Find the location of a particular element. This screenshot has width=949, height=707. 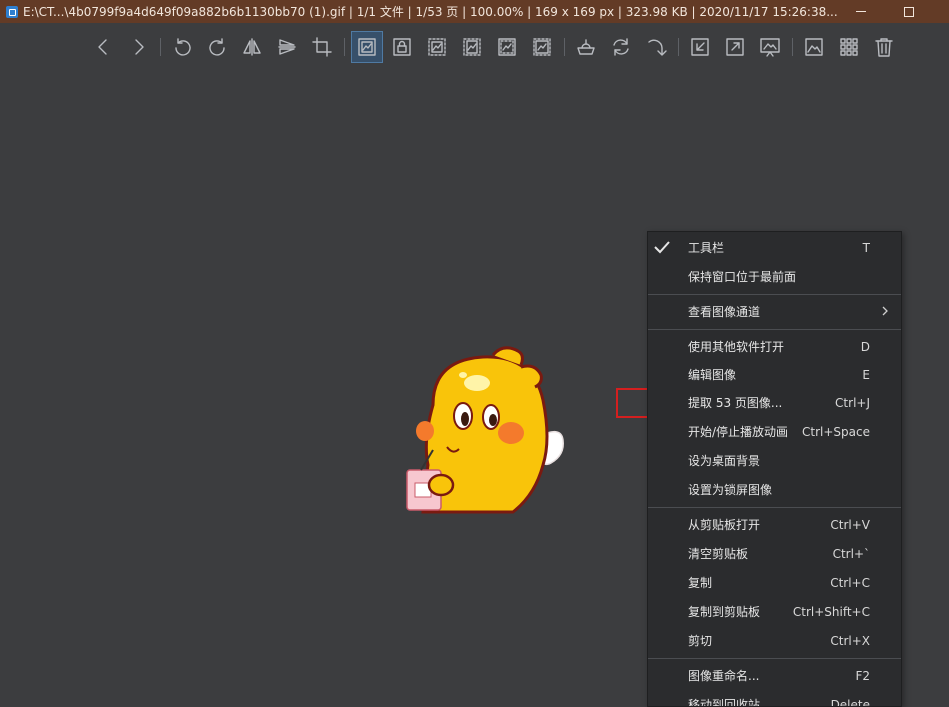

menu-item-label: 查看图像通道 is located at coordinates (724, 312).